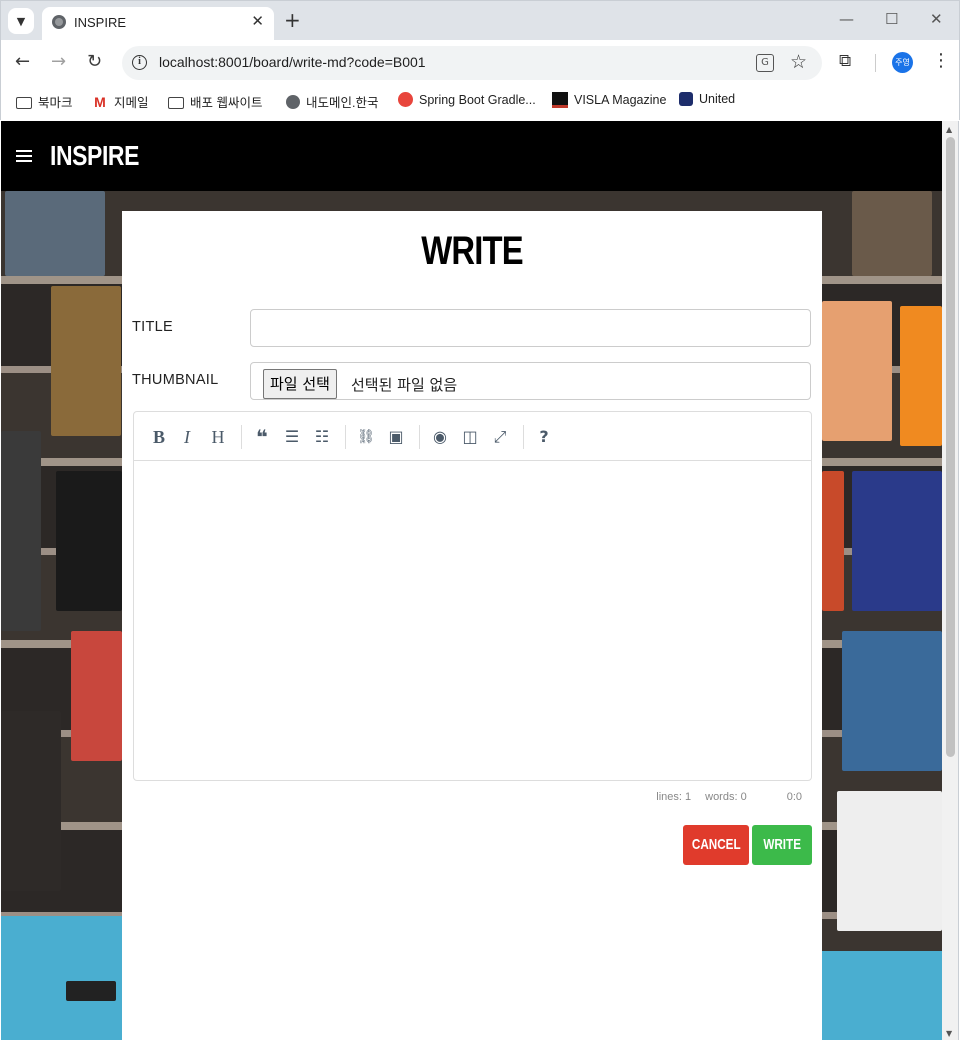  Describe the element at coordinates (61, 615) in the screenshot. I see `background-left-shelf` at that location.